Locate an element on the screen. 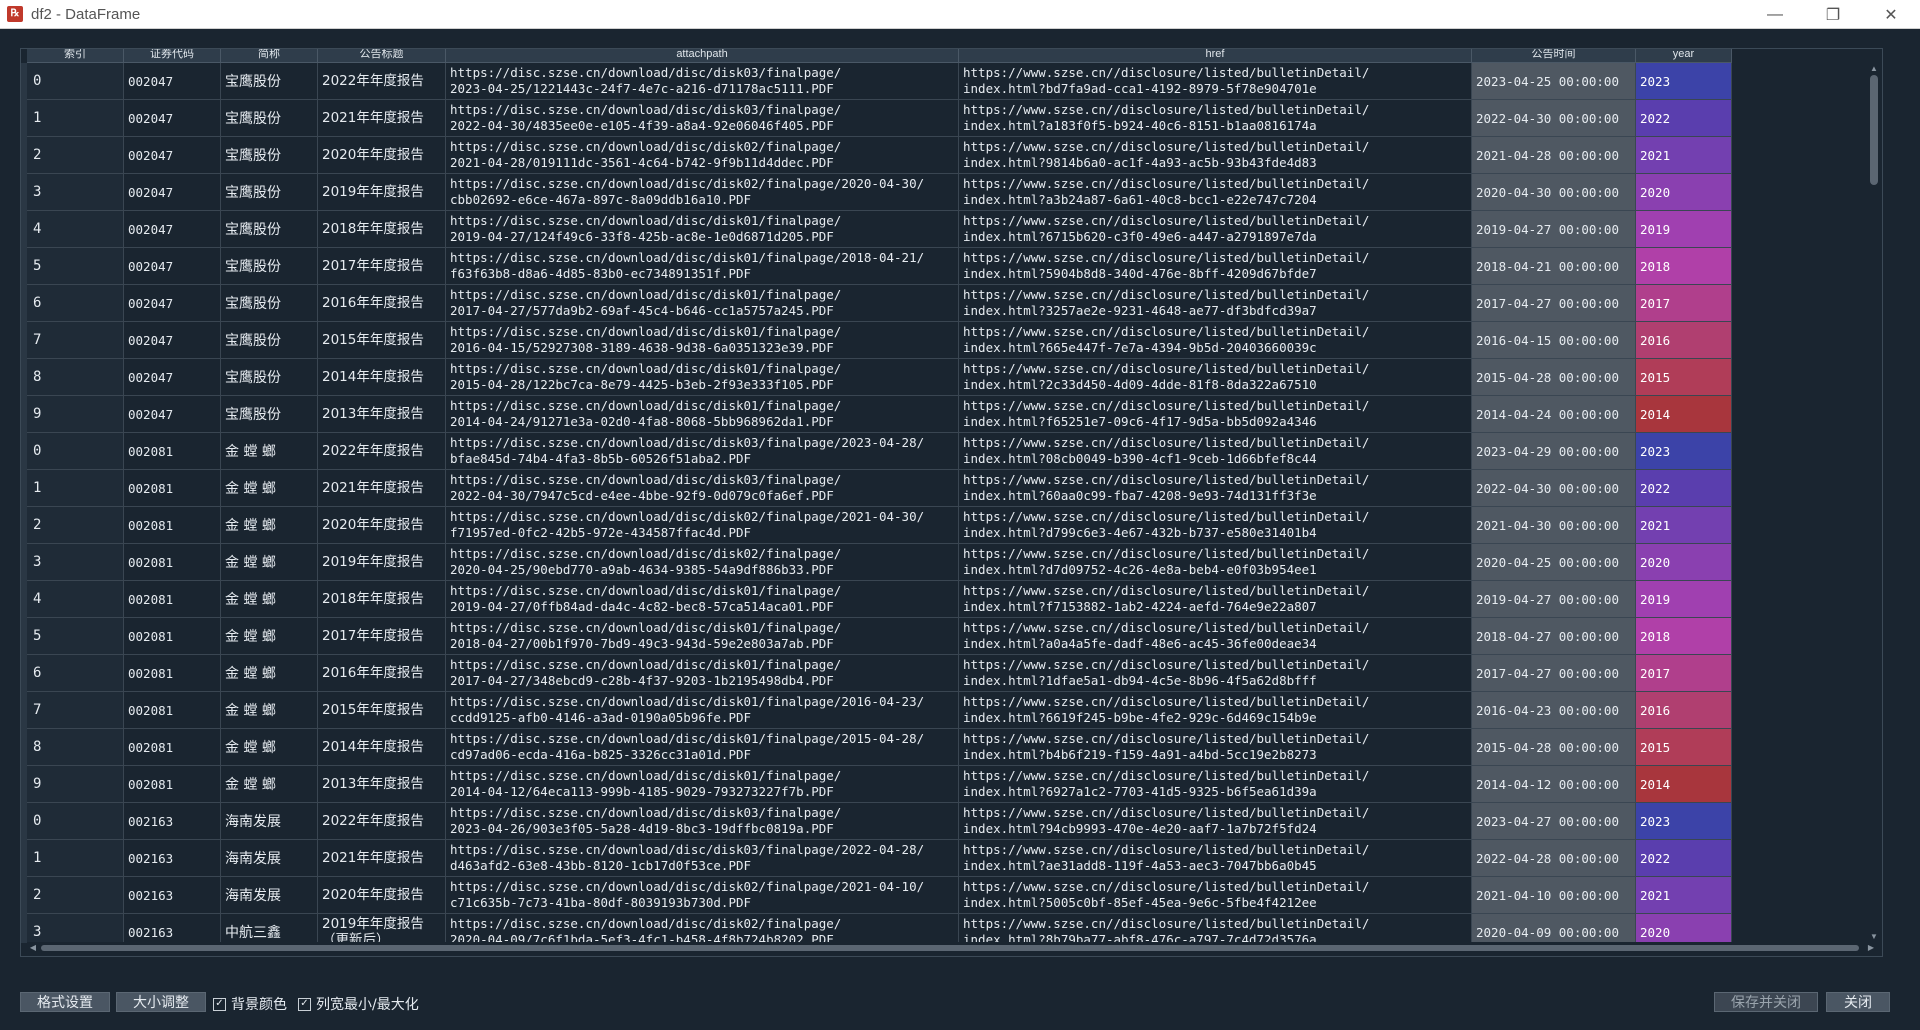 Image resolution: width=1920 pixels, height=1030 pixels. cell-idx: 7 is located at coordinates (75, 710).